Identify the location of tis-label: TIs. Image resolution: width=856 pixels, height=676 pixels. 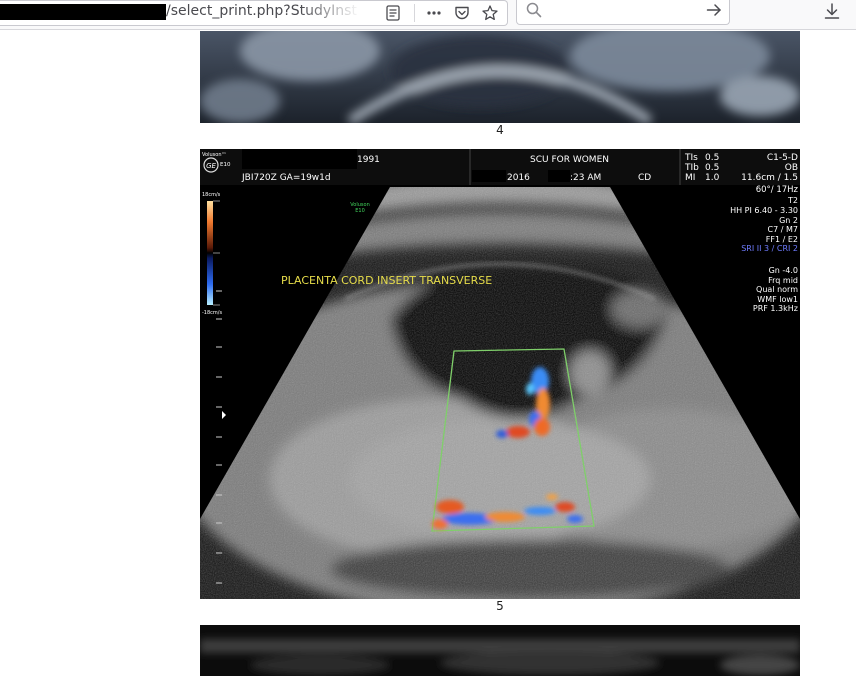
(691, 158).